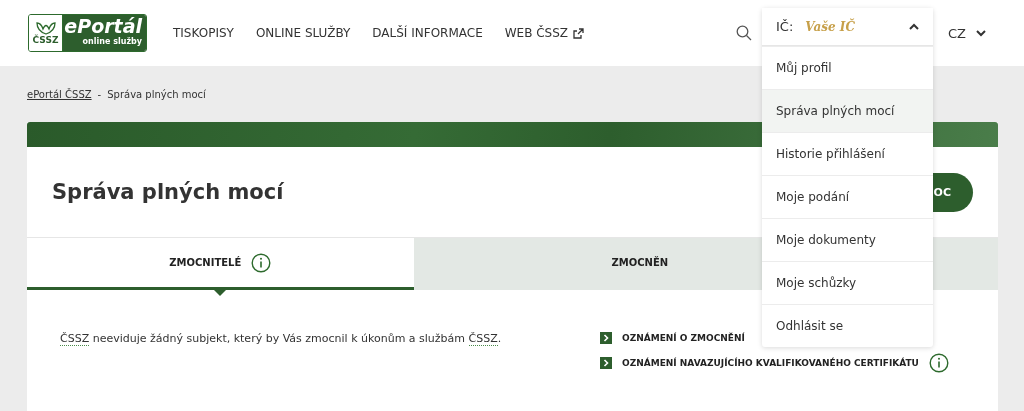  Describe the element at coordinates (303, 33) in the screenshot. I see `nav-link: ONLINE SLUŽBY` at that location.